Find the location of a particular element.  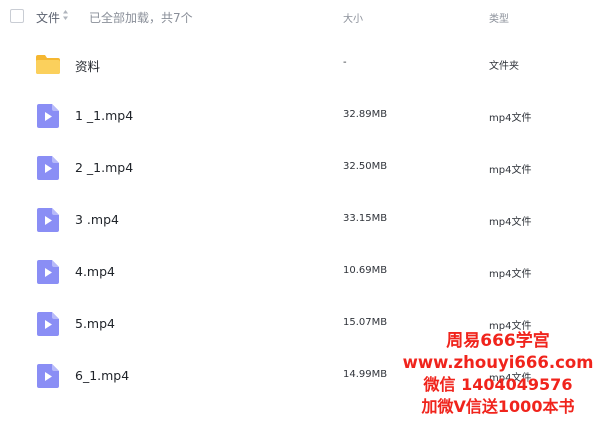

file-size: - is located at coordinates (345, 62).